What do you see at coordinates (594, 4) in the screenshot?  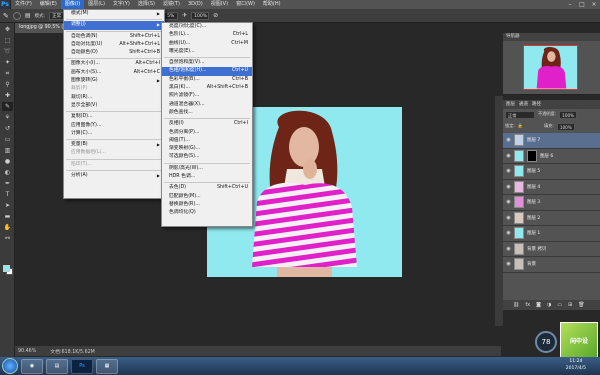 I see `close-button: ×` at bounding box center [594, 4].